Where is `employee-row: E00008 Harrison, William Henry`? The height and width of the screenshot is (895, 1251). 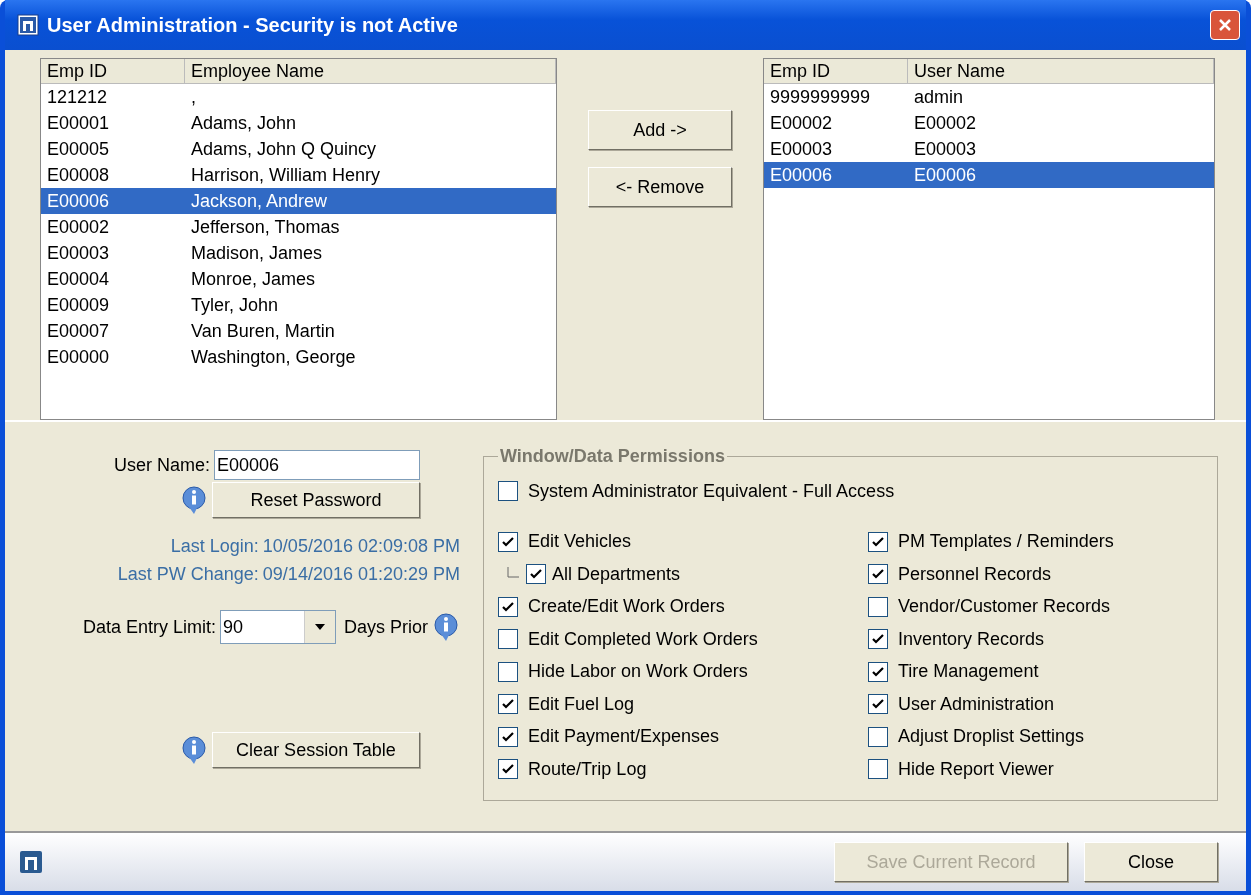 employee-row: E00008 Harrison, William Henry is located at coordinates (298, 175).